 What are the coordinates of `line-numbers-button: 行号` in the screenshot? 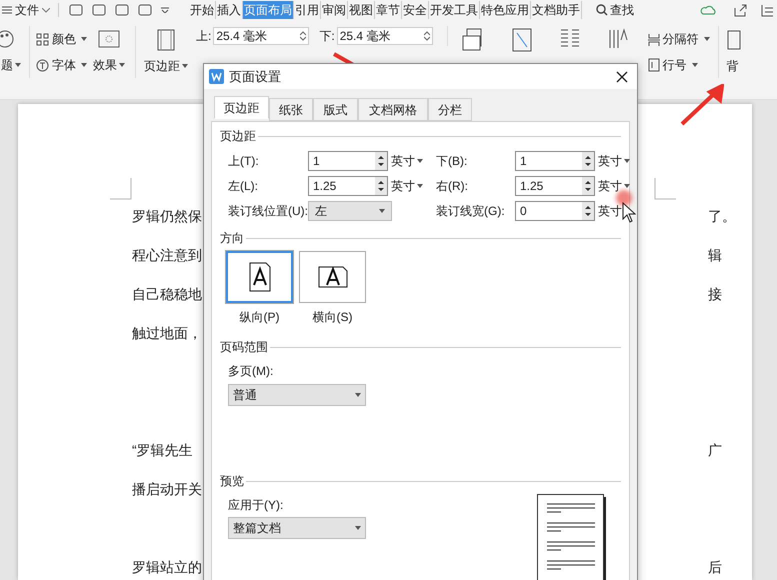 It's located at (679, 65).